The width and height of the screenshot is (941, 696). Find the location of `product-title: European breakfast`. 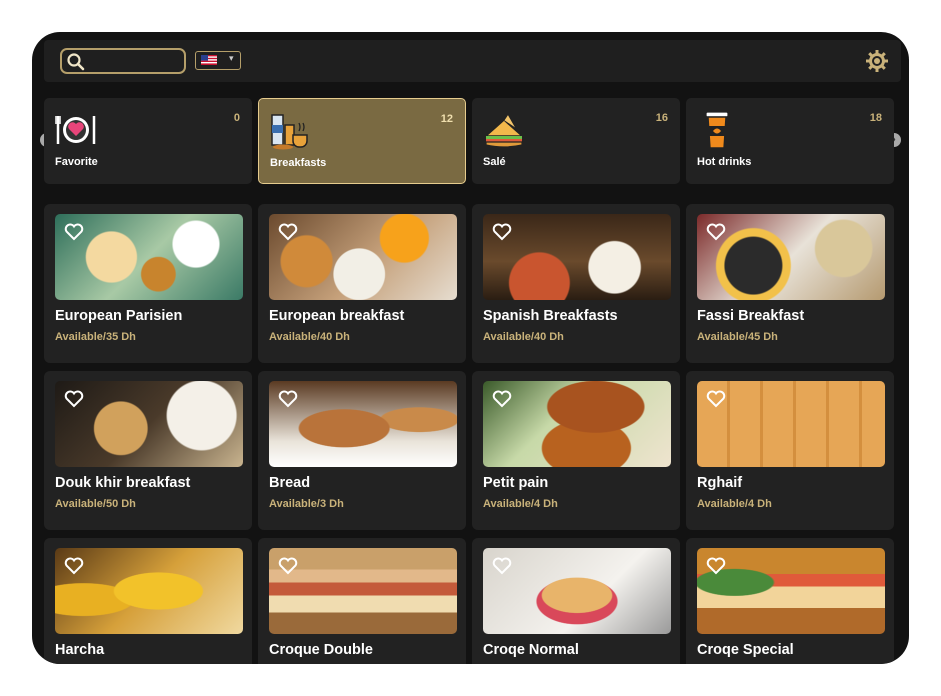

product-title: European breakfast is located at coordinates (337, 316).